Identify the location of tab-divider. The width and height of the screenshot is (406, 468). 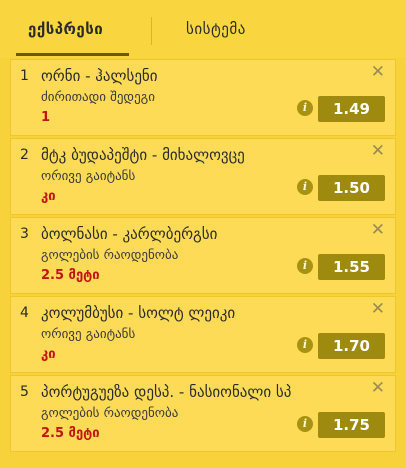
(151, 31).